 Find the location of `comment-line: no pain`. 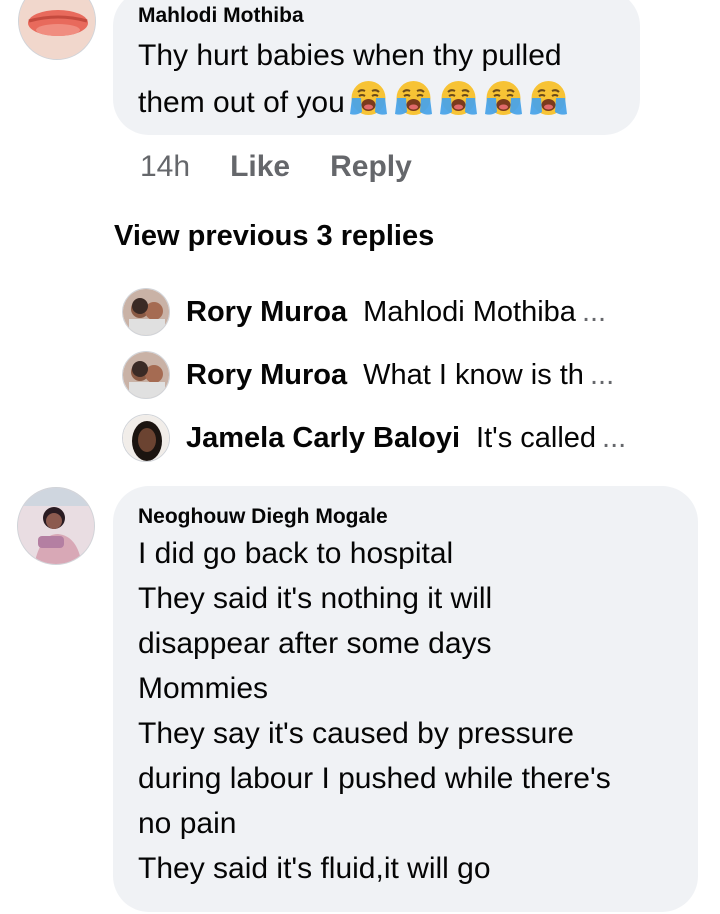

comment-line: no pain is located at coordinates (187, 823).